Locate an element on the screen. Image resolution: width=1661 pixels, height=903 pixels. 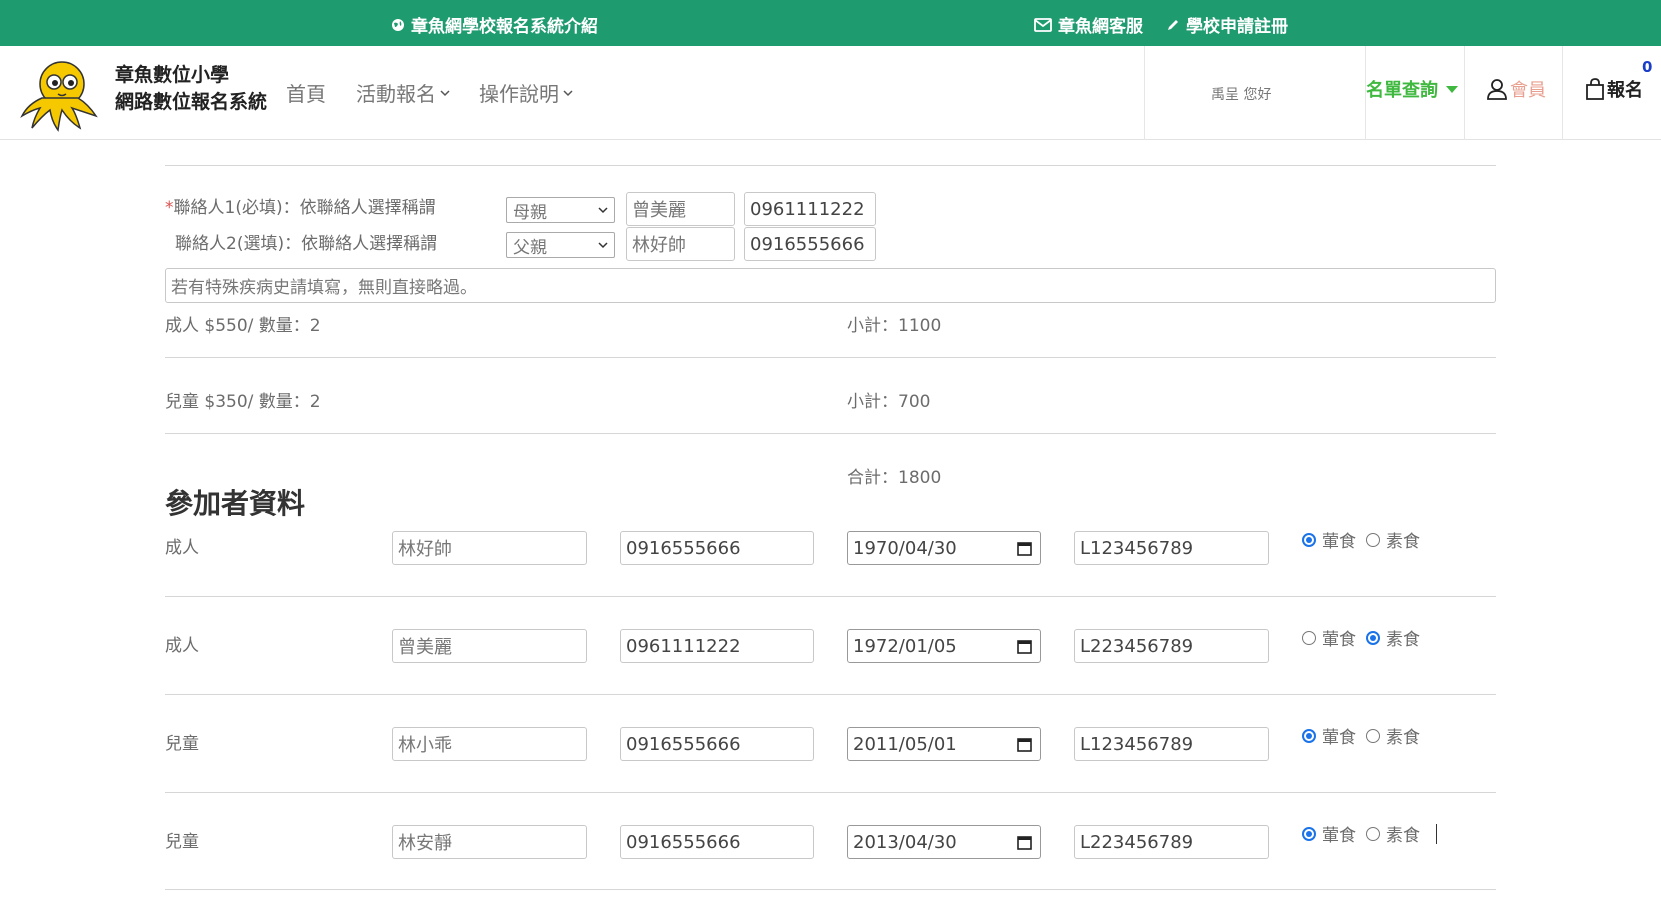
system-intro-label: 章魚網學校報名系統介紹 is located at coordinates (504, 27).